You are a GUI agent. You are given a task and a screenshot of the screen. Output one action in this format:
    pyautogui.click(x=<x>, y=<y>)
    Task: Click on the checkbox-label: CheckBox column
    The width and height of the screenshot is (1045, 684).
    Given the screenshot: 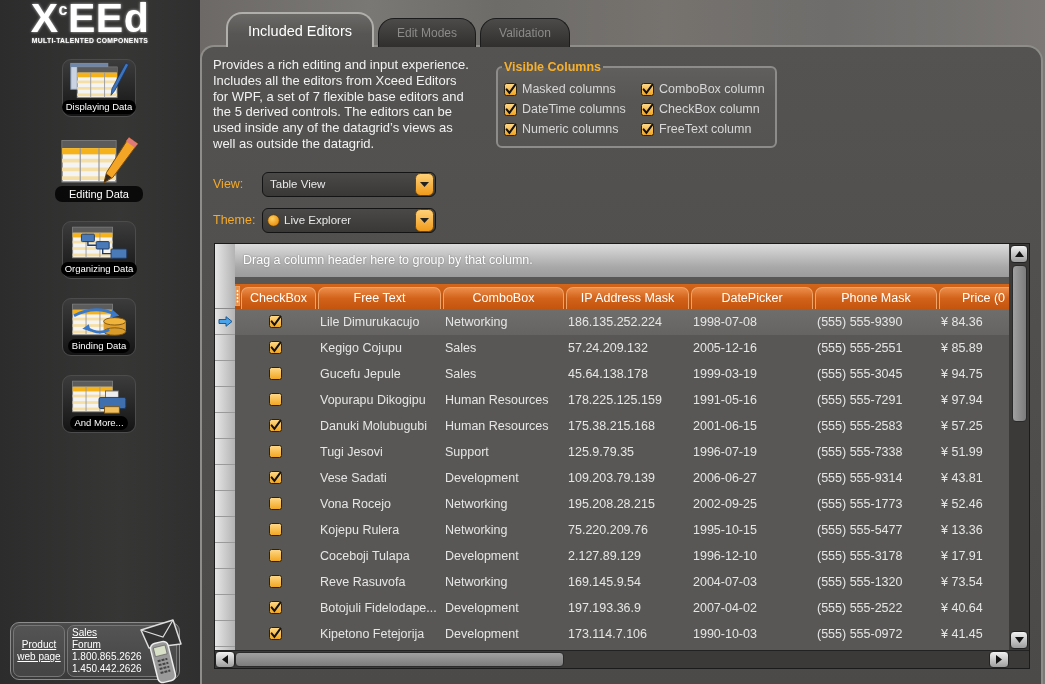 What is the action you would take?
    pyautogui.click(x=709, y=109)
    